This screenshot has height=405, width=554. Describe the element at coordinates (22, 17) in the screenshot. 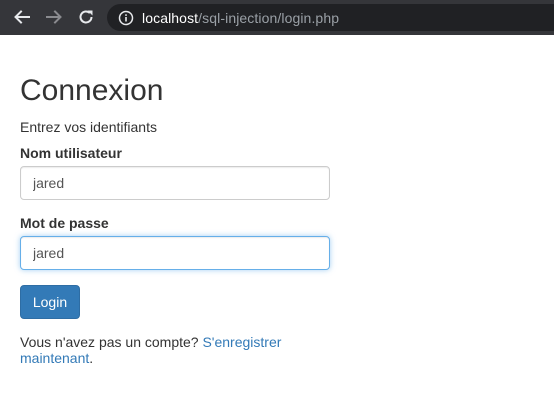

I see `arrow-left-icon` at that location.